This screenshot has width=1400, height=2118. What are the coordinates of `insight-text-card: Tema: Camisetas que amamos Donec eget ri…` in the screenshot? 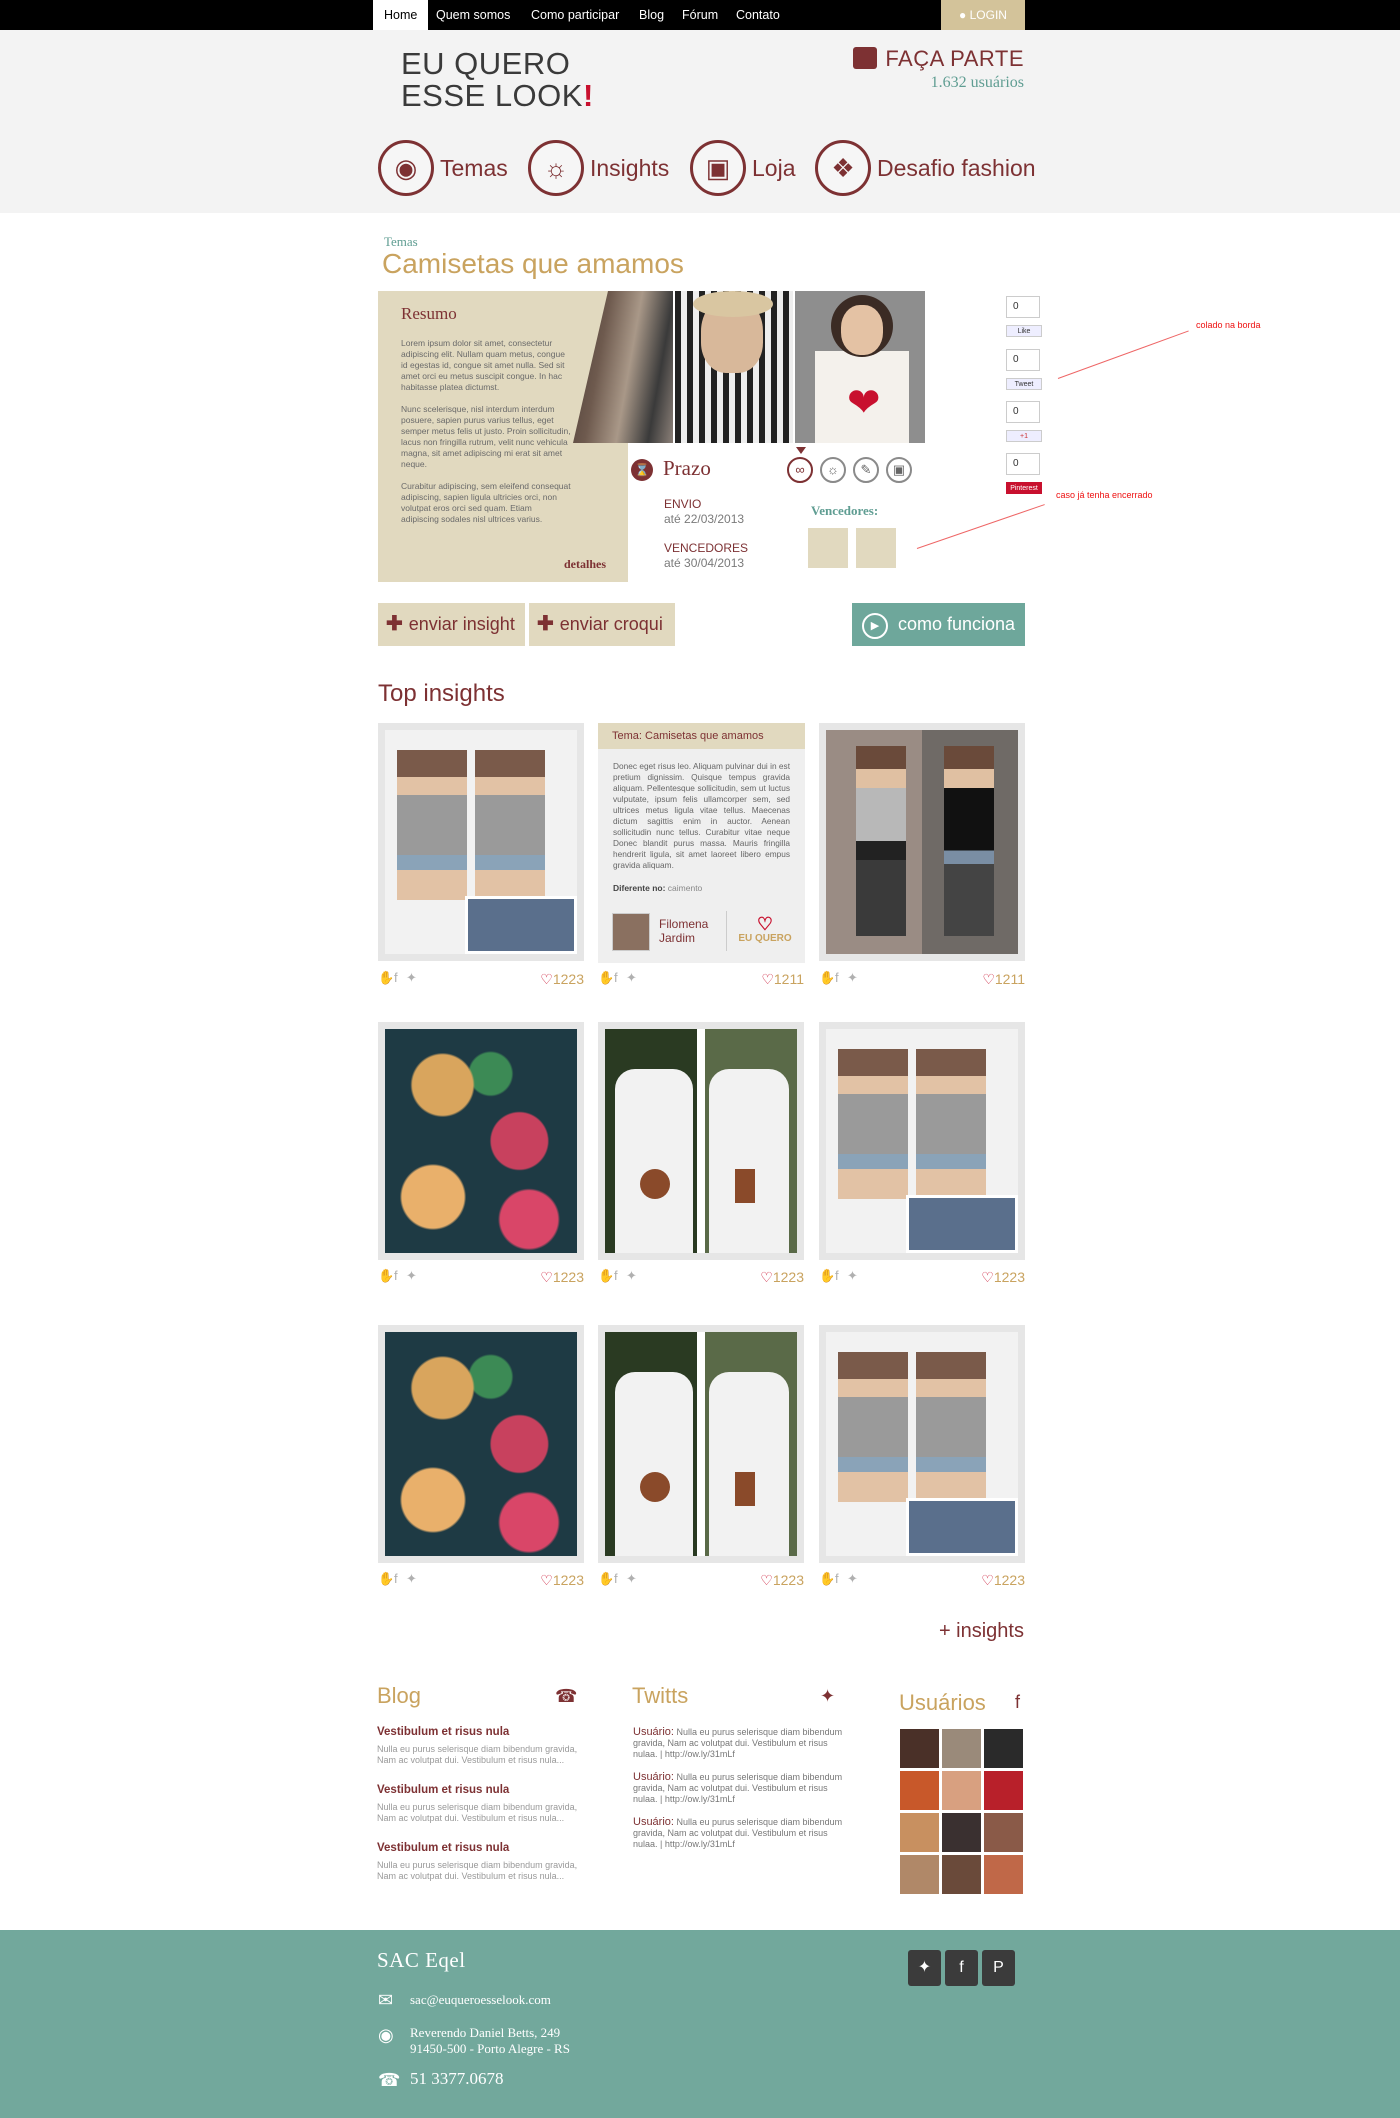 It's located at (701, 843).